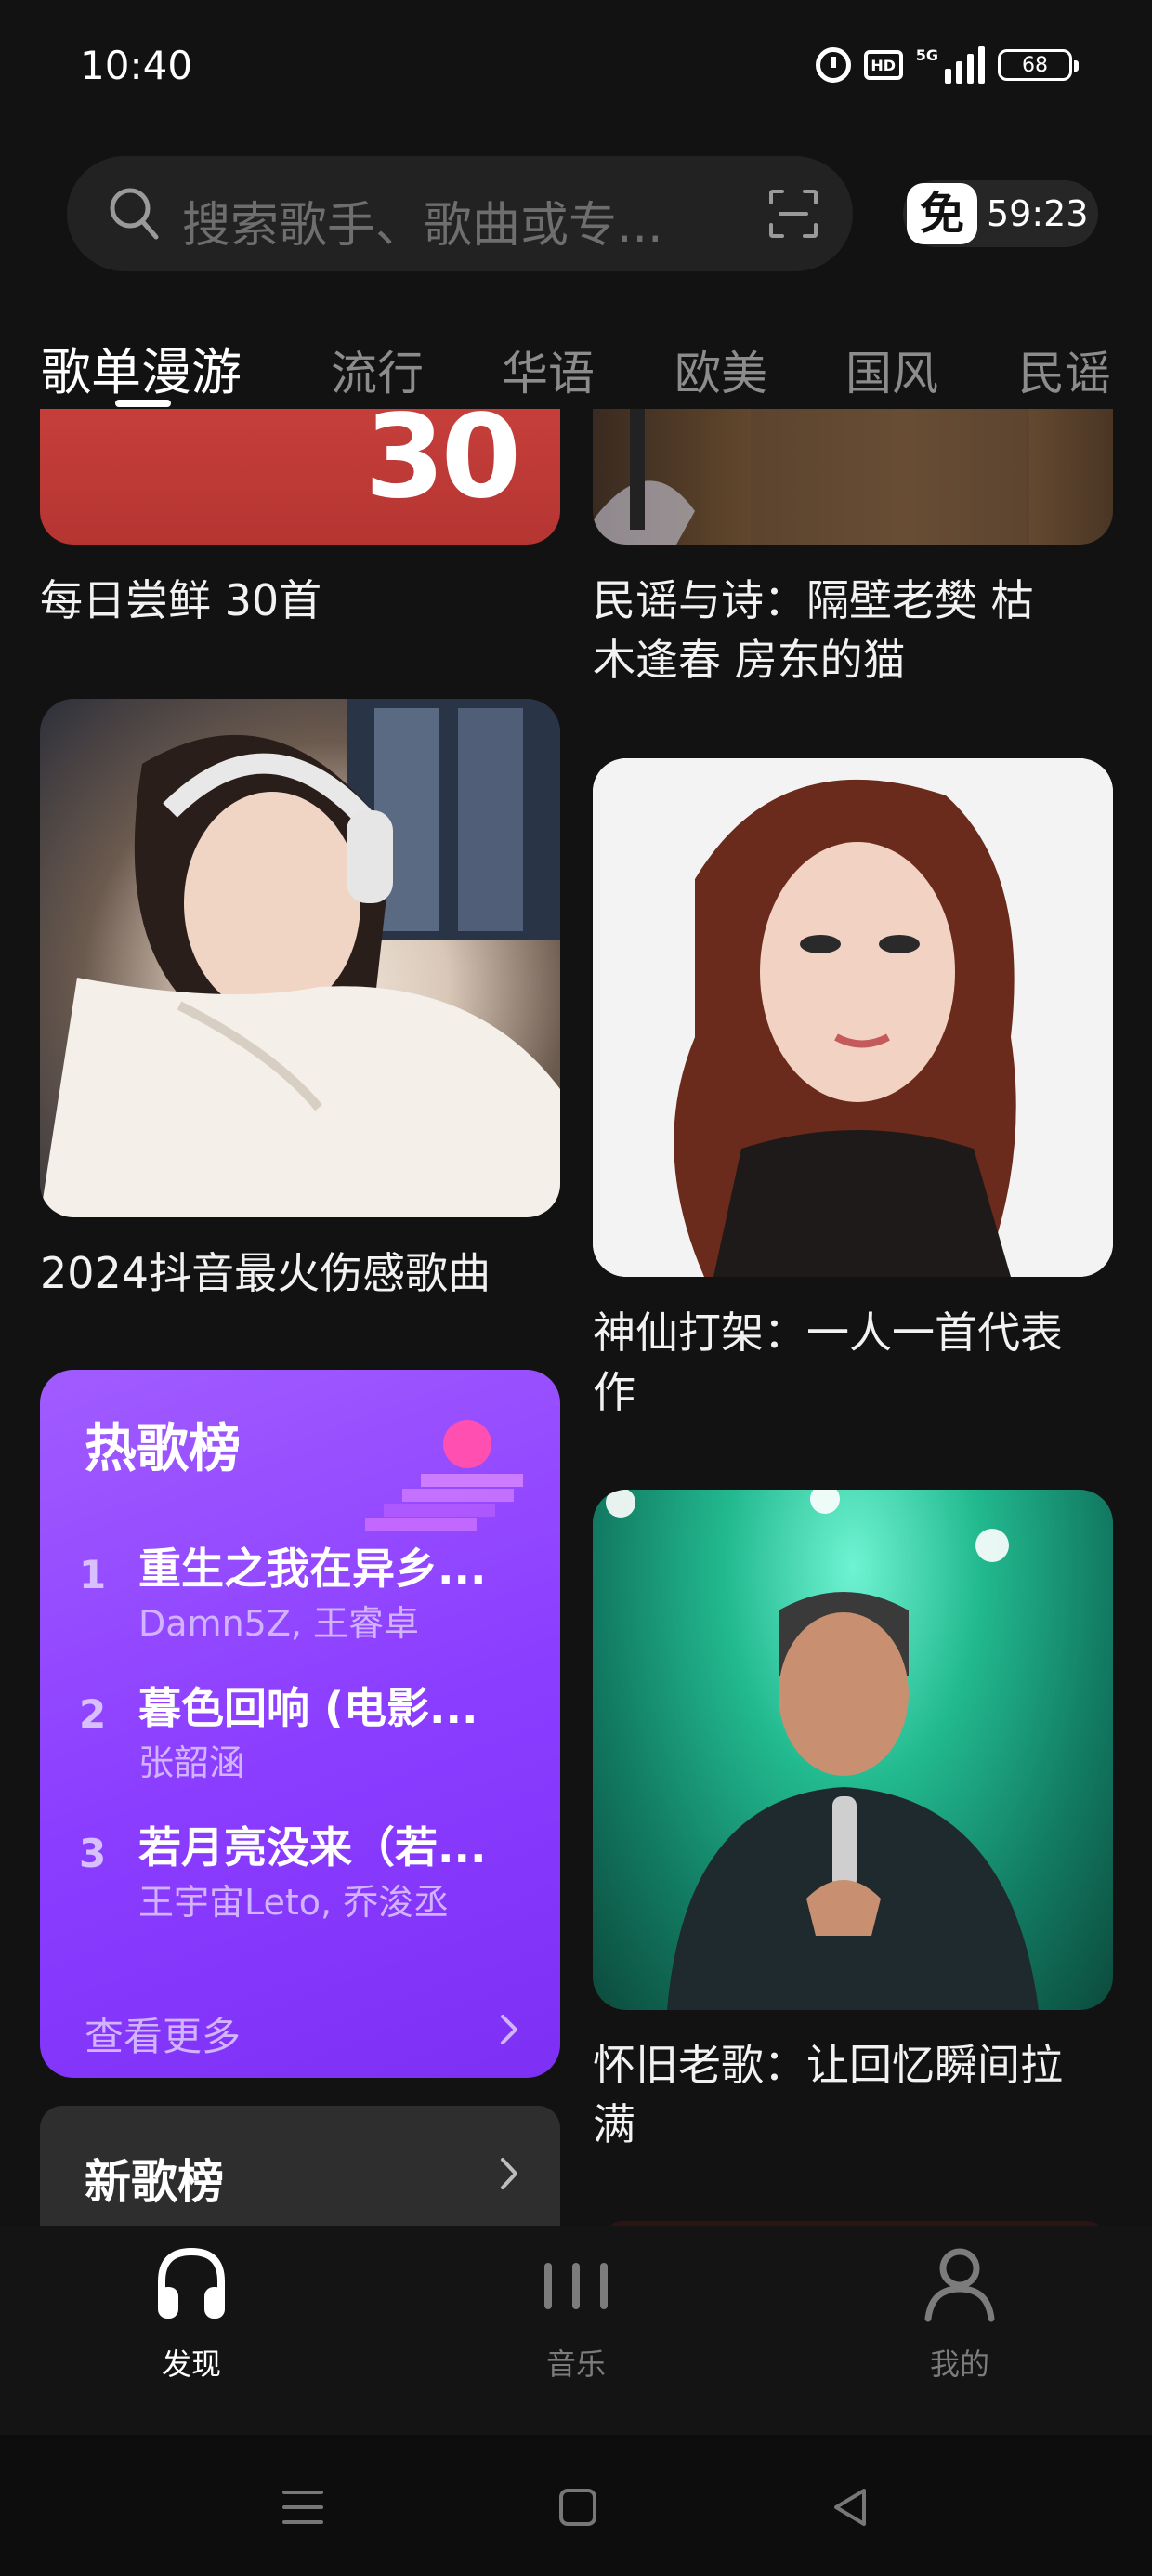 The image size is (1152, 2576). I want to click on signal-icon: 5G, so click(950, 65).